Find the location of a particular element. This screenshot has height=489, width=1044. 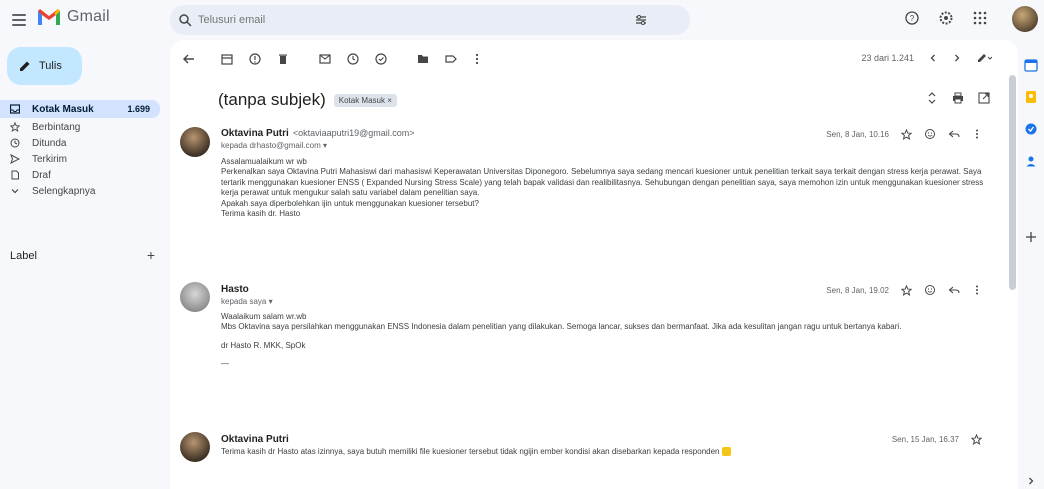

sidebar-item-drafts: Draf is located at coordinates (80, 175).